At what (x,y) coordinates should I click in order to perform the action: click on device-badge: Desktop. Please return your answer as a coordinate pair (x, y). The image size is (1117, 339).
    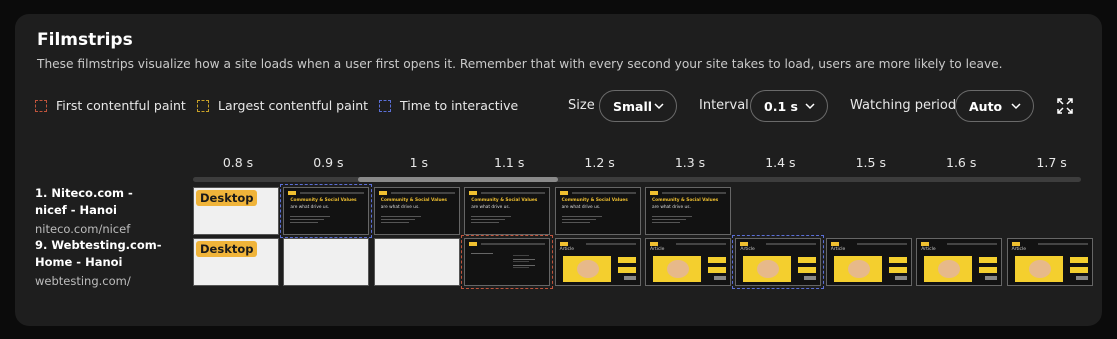
    Looking at the image, I should click on (227, 249).